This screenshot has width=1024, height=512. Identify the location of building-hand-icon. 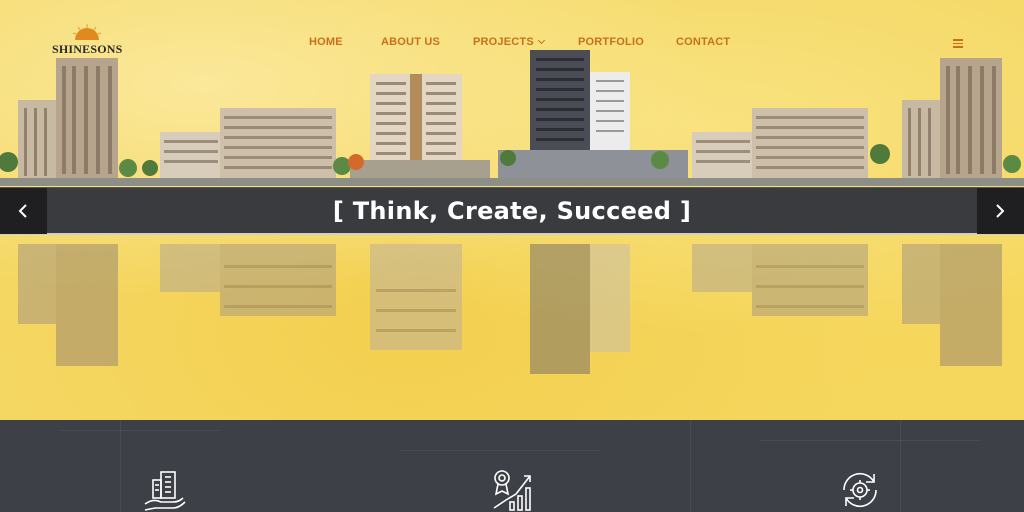
(165, 491).